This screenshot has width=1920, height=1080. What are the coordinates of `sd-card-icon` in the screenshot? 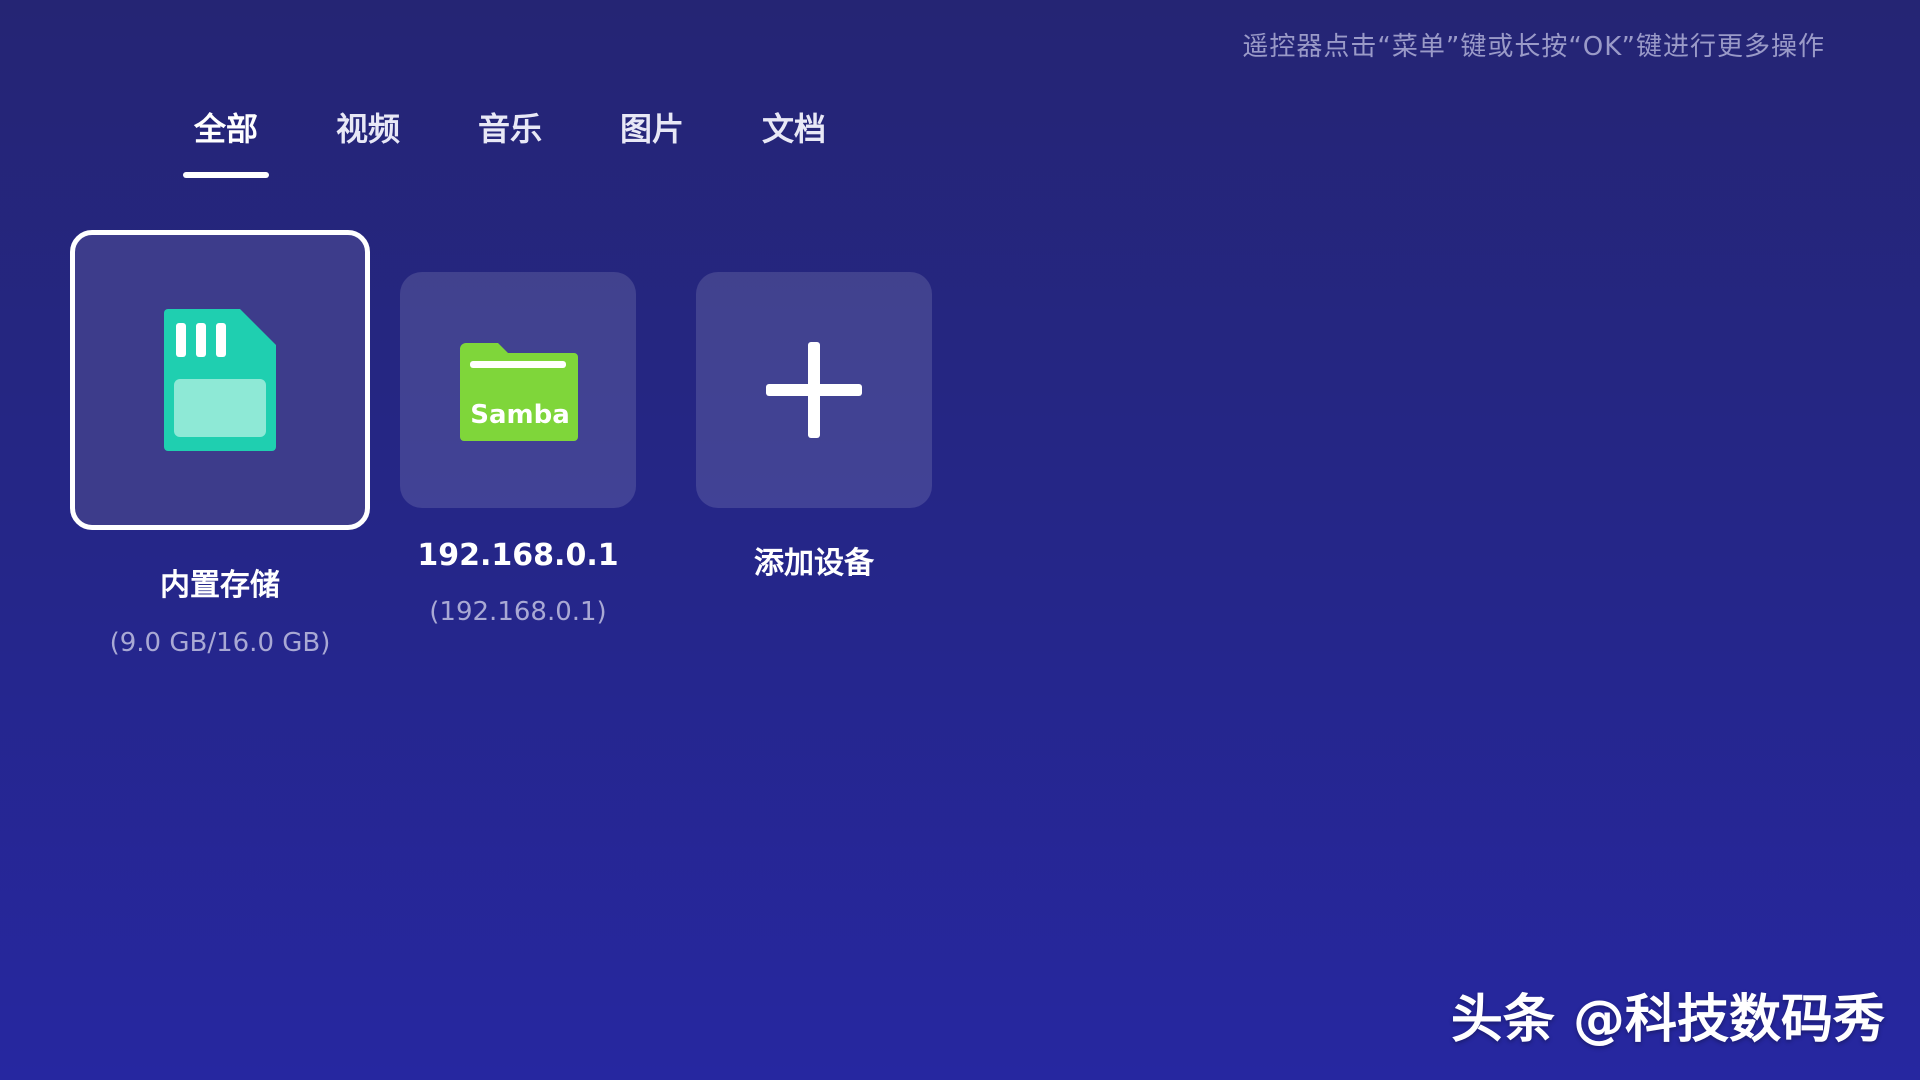 It's located at (220, 380).